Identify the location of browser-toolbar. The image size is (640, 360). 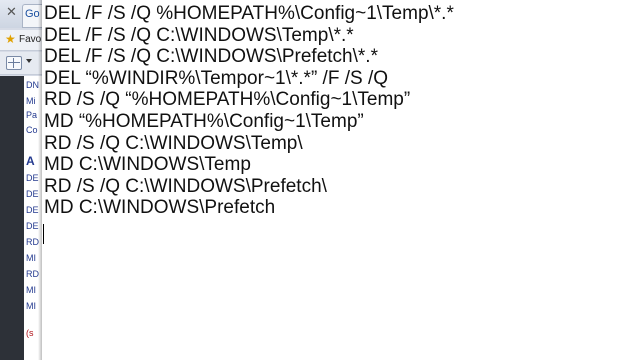
(21, 63).